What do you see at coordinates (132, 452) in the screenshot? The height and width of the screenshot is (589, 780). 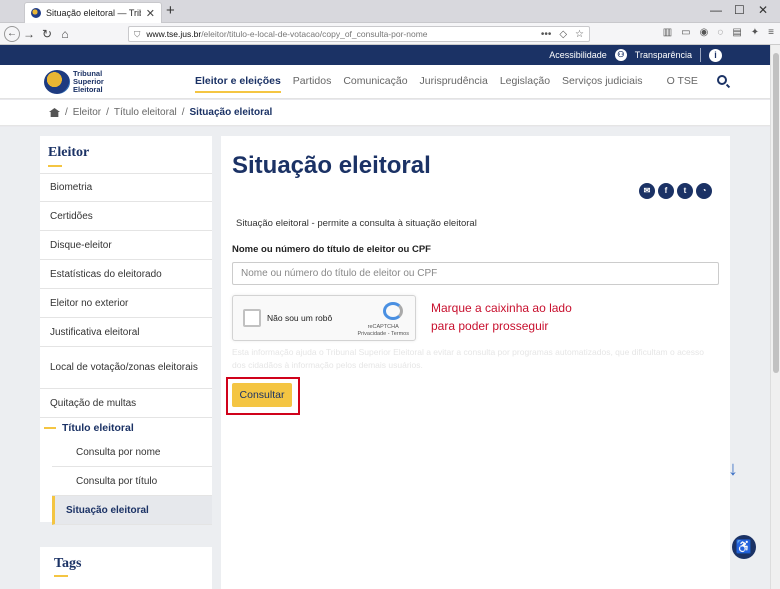 I see `sidebar-subitem-consulta-nome: Consulta por nome` at bounding box center [132, 452].